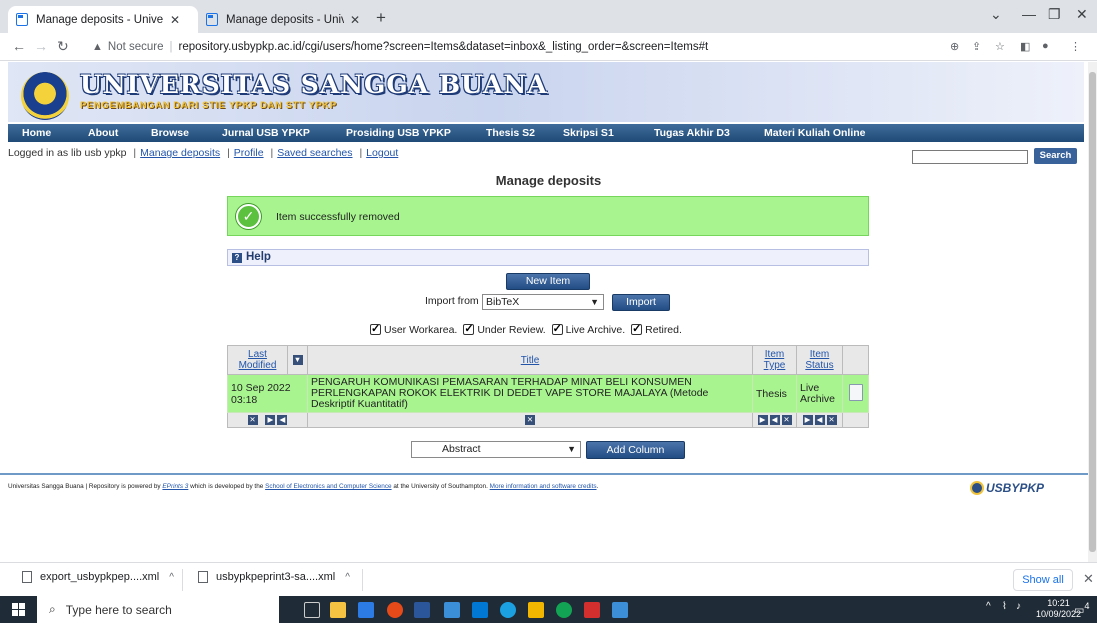 The image size is (1097, 623). Describe the element at coordinates (175, 486) in the screenshot. I see `link-eprints: EPrints 3` at that location.